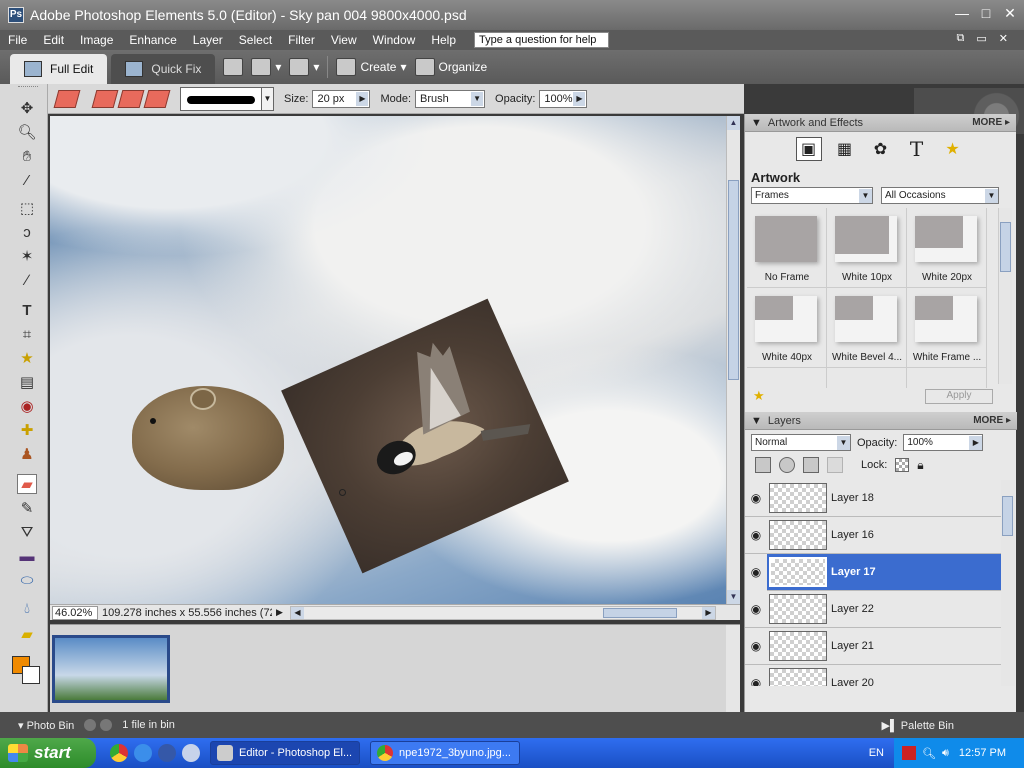 This screenshot has width=1024, height=768. I want to click on clone-stamp-icon: ♟, so click(27, 454).